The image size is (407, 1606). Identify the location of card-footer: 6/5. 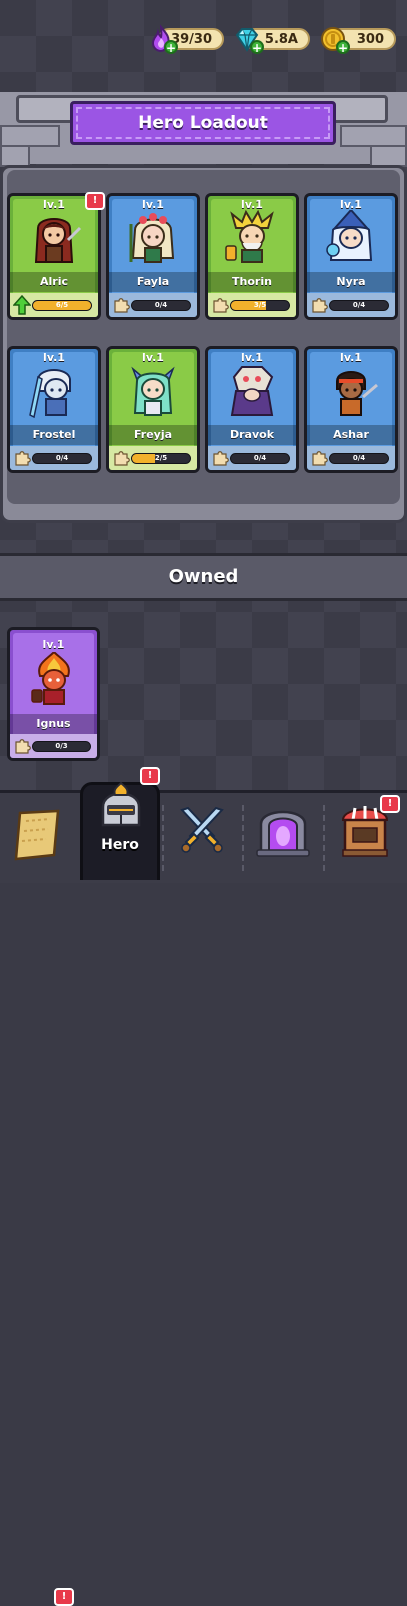
(54, 305).